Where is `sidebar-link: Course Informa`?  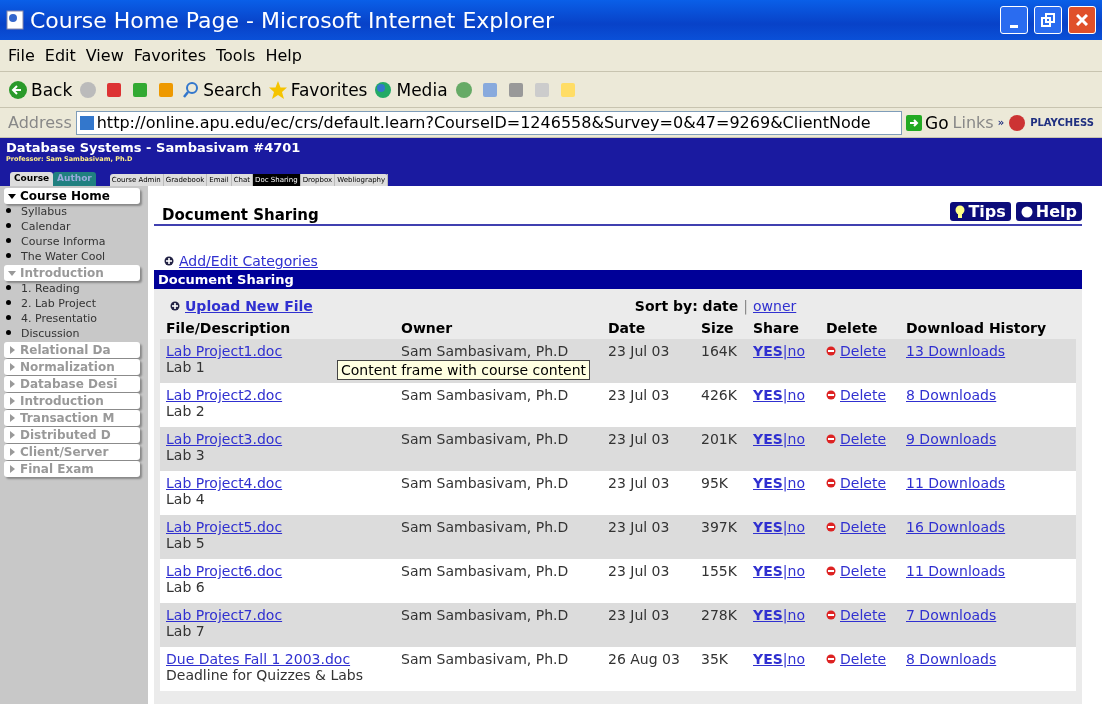 sidebar-link: Course Informa is located at coordinates (63, 242).